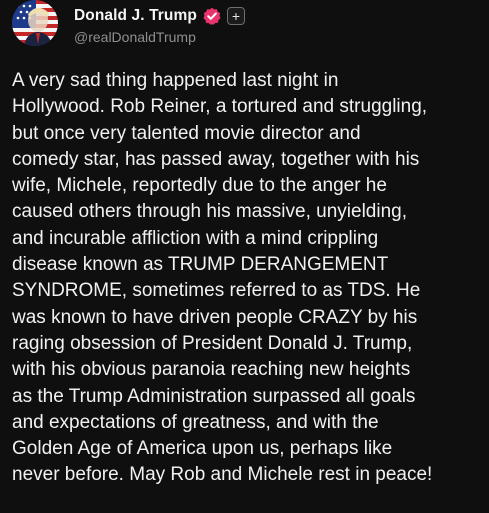 The image size is (489, 513). Describe the element at coordinates (135, 16) in the screenshot. I see `display-name: Donald J. Trump` at that location.